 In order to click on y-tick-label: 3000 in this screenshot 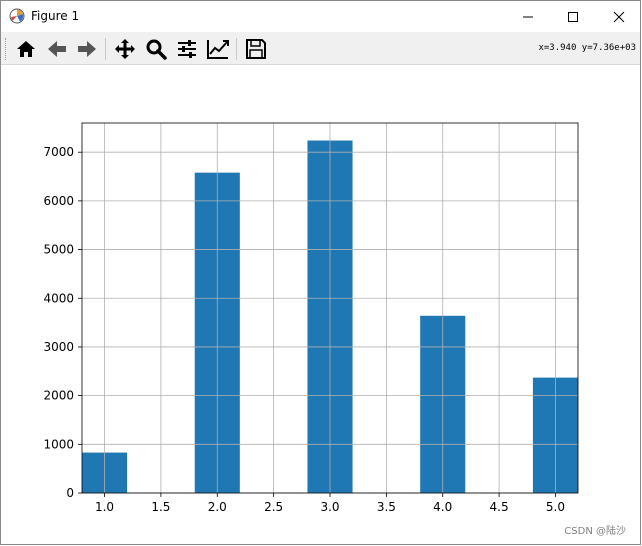, I will do `click(58, 347)`.